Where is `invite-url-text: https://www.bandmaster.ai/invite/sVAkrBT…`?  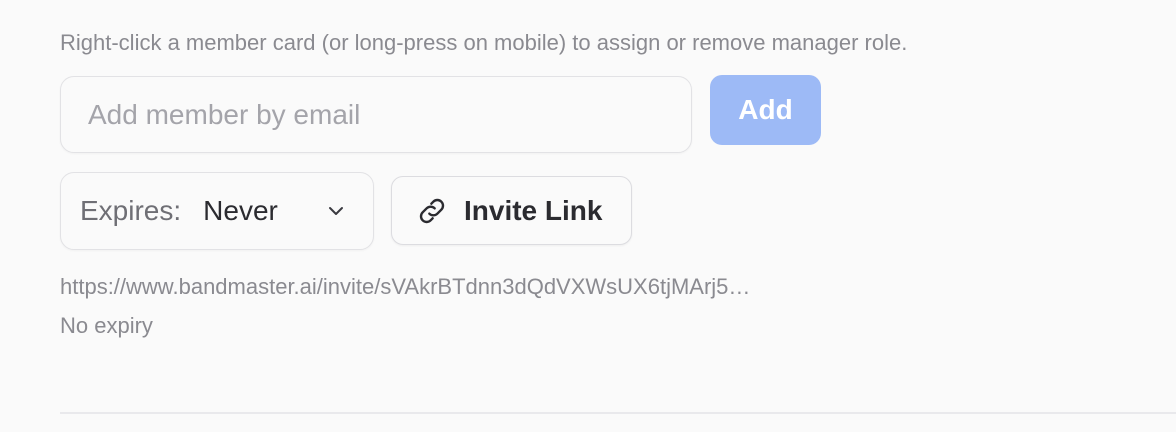 invite-url-text: https://www.bandmaster.ai/invite/sVAkrBT… is located at coordinates (405, 286).